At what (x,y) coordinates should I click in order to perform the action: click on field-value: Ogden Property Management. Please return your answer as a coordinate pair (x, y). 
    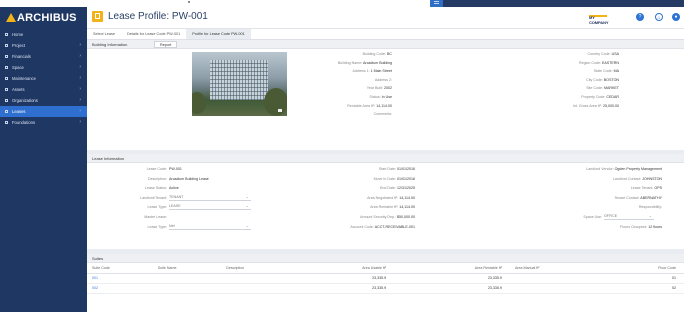
    Looking at the image, I should click on (638, 169).